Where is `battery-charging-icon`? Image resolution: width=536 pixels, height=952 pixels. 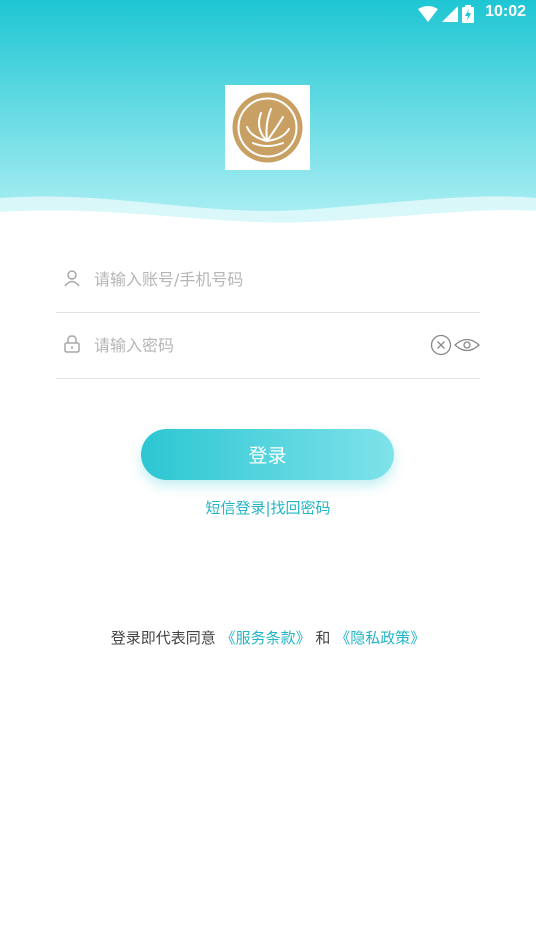
battery-charging-icon is located at coordinates (468, 14).